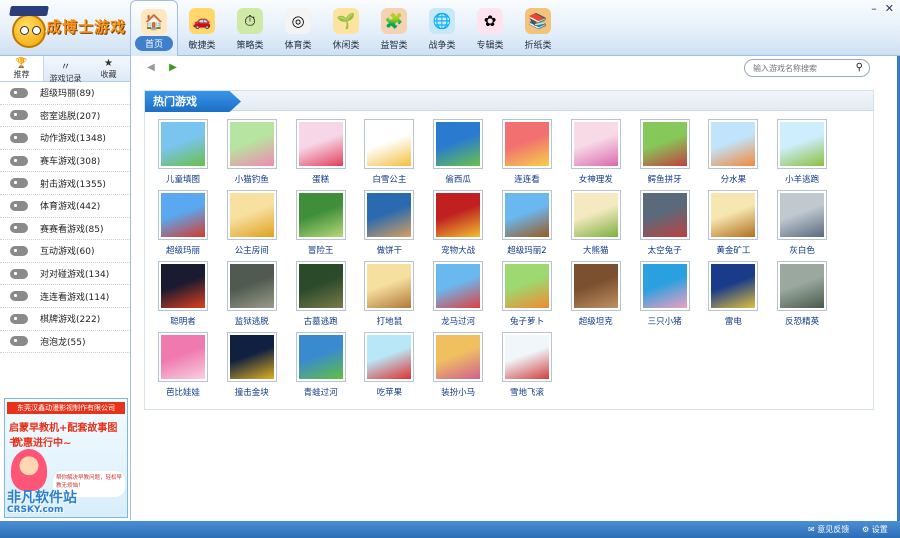 The width and height of the screenshot is (900, 538). I want to click on game-tile: 雪地飞滚, so click(527, 367).